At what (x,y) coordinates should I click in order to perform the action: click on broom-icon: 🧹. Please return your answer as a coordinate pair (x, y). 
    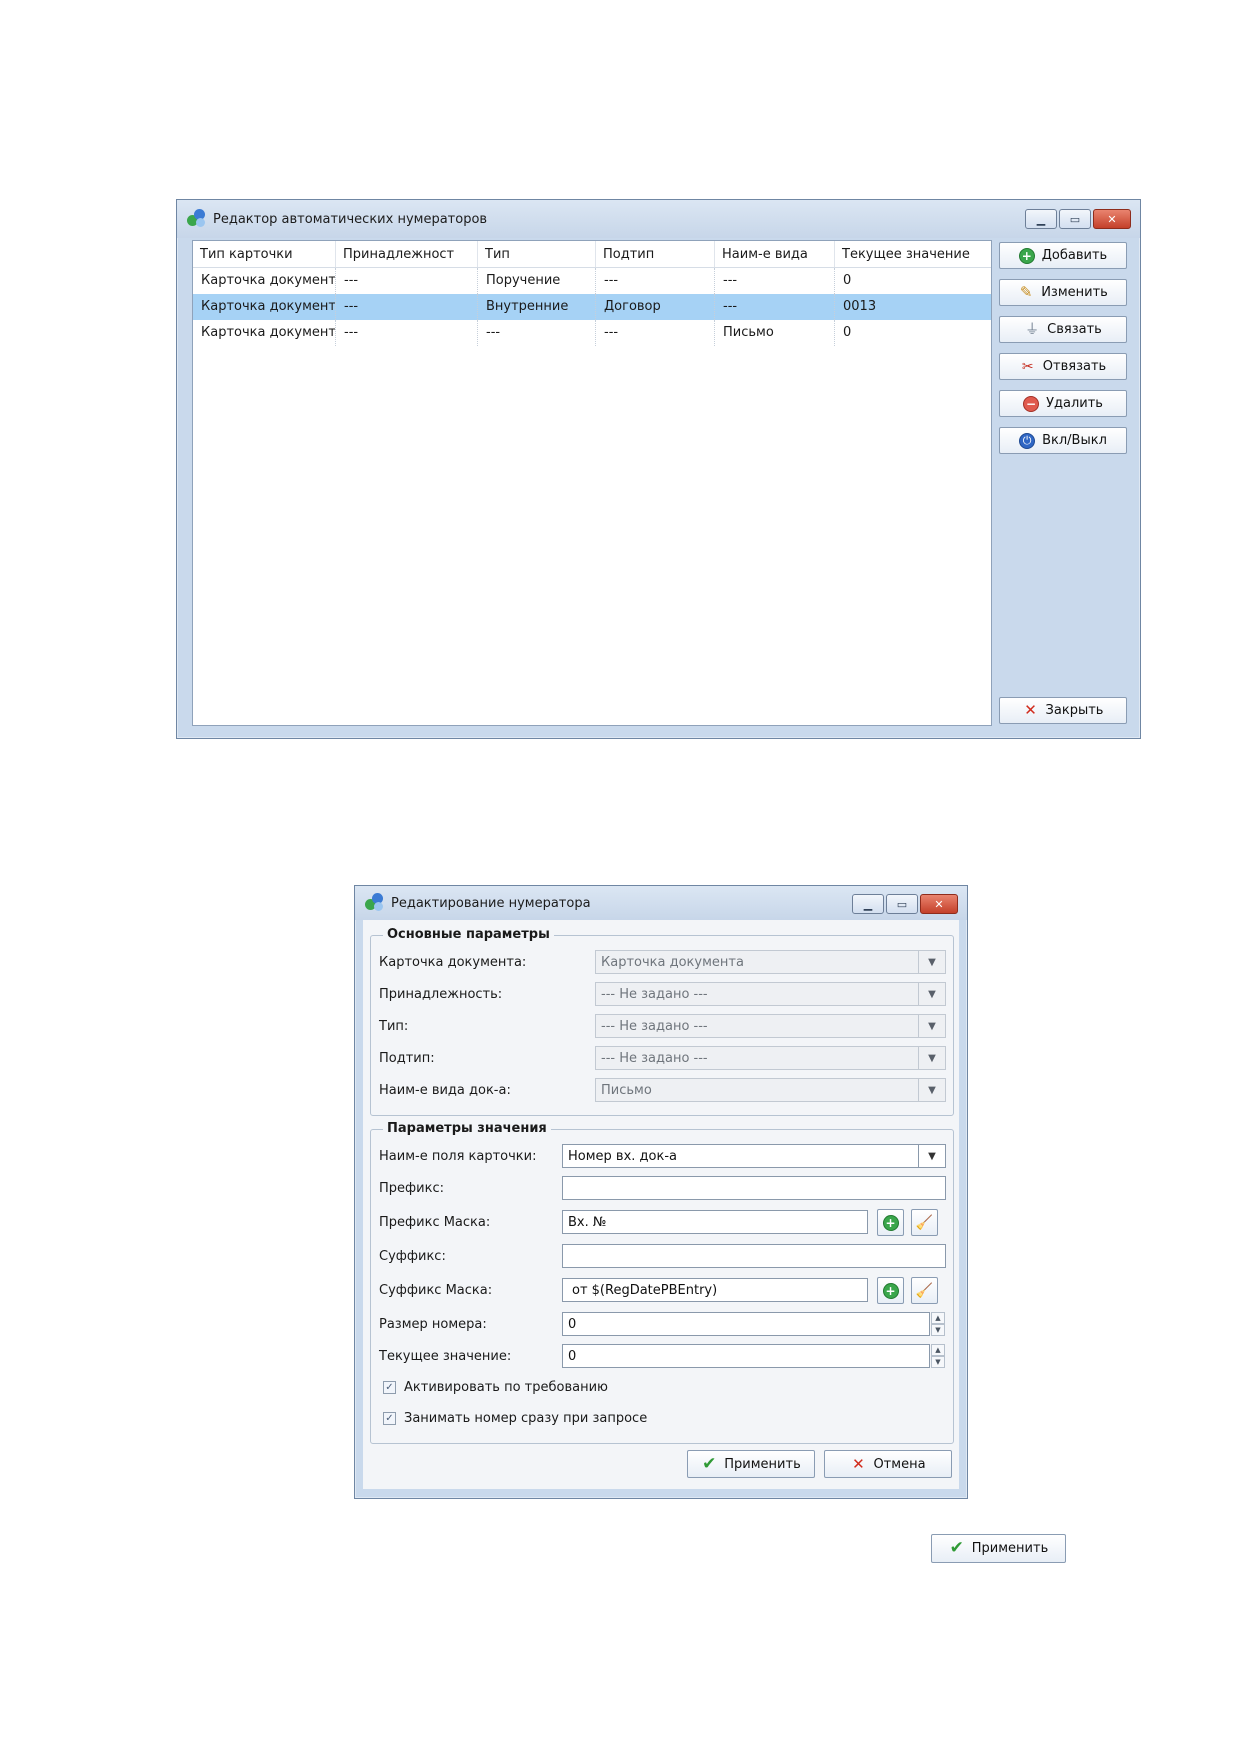
    Looking at the image, I should click on (924, 1290).